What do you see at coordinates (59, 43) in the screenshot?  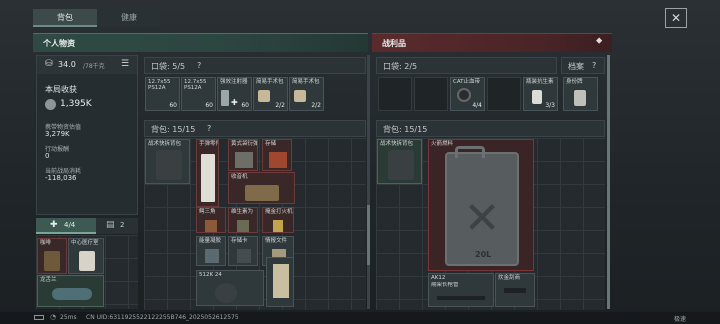 I see `personal-supplies-title: 个人物资` at bounding box center [59, 43].